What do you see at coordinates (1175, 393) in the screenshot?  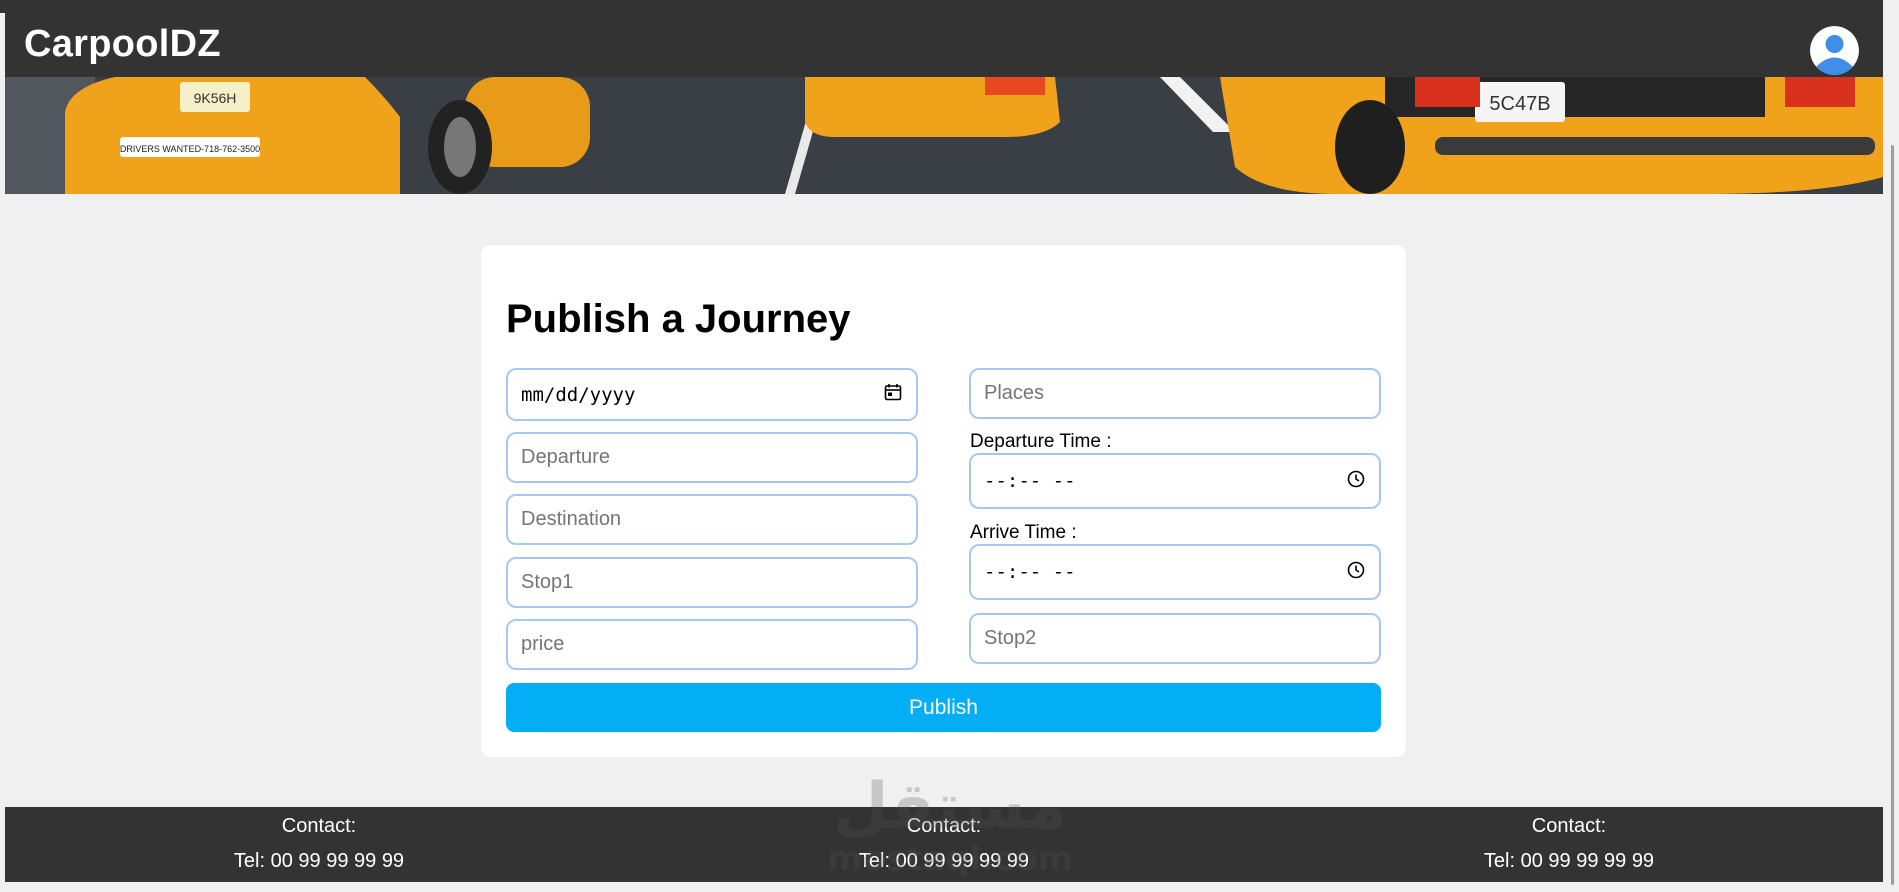 I see `places-input` at bounding box center [1175, 393].